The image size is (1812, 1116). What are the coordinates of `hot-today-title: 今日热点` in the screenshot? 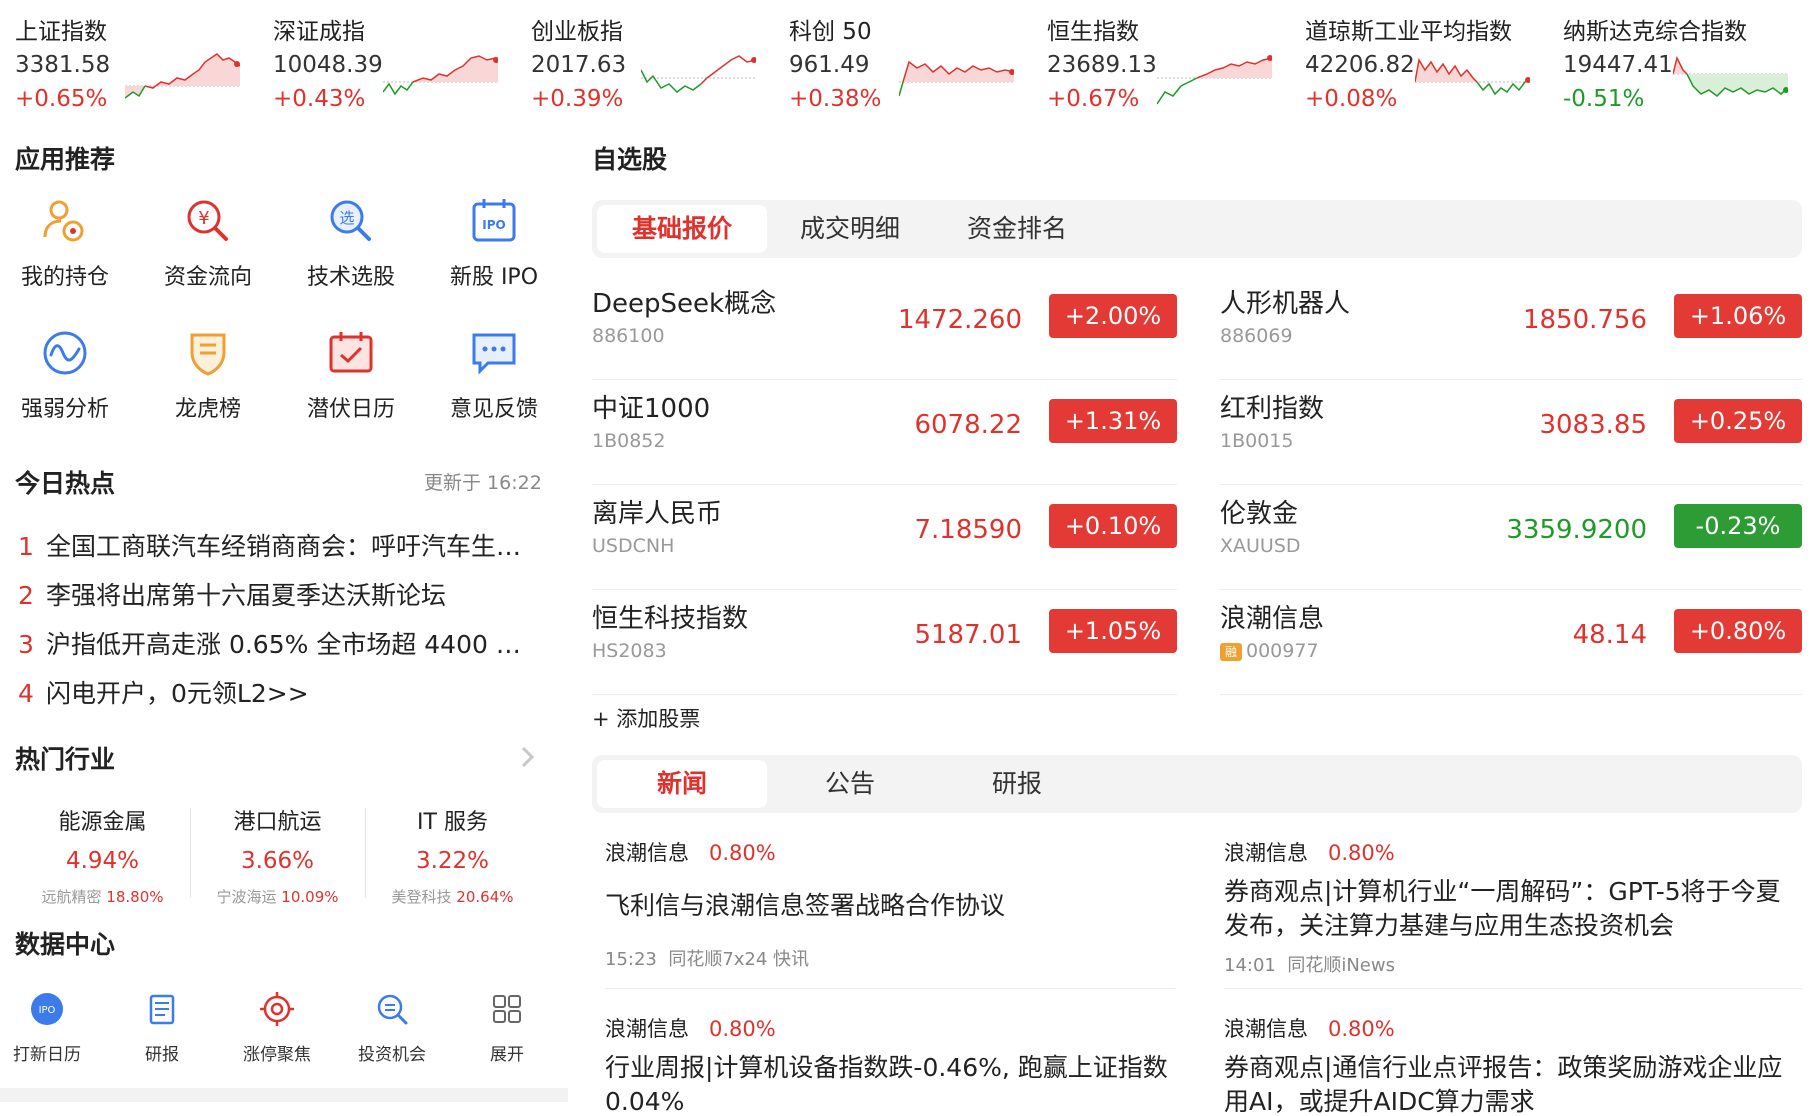 It's located at (65, 483).